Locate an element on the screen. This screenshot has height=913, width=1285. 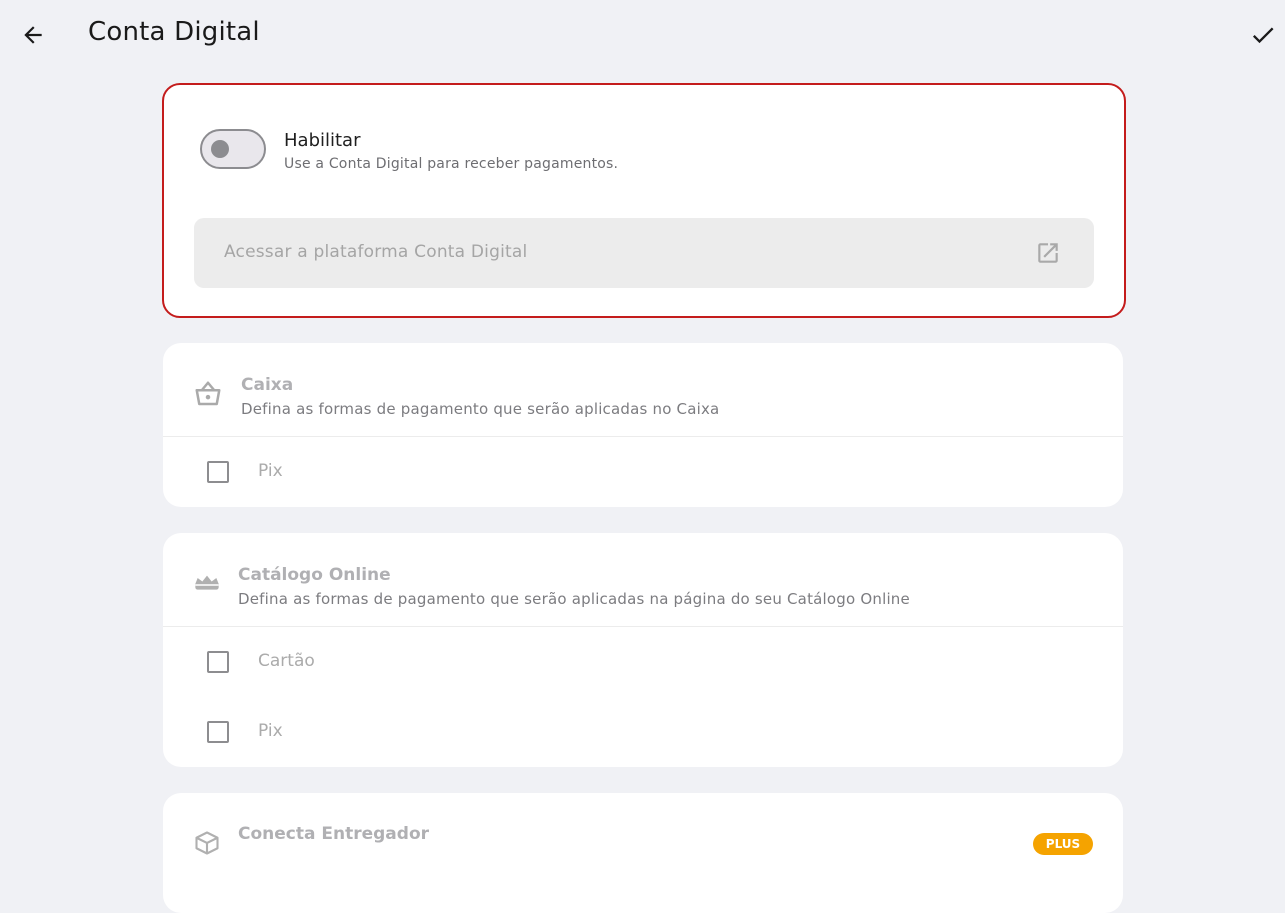
catalogo-title: Catálogo Online is located at coordinates (314, 575).